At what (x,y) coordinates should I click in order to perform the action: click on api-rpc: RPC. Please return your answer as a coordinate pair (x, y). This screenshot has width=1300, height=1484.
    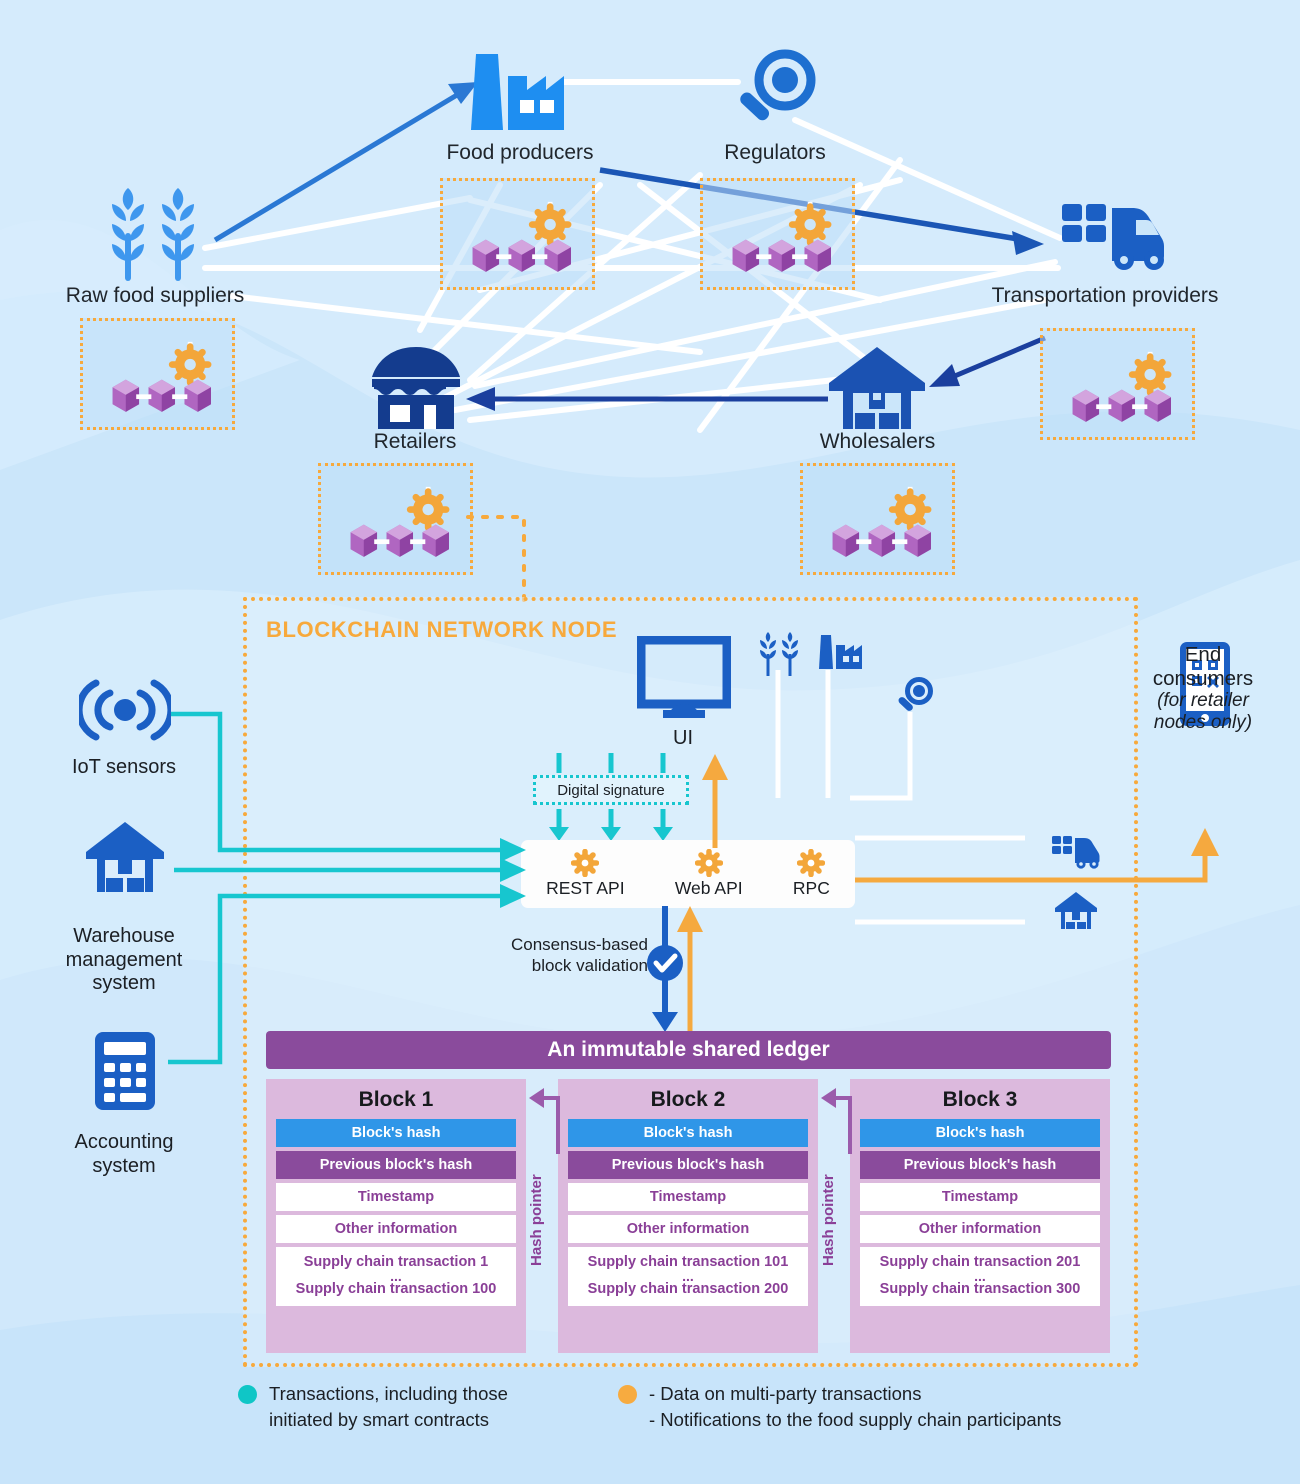
    Looking at the image, I should click on (811, 874).